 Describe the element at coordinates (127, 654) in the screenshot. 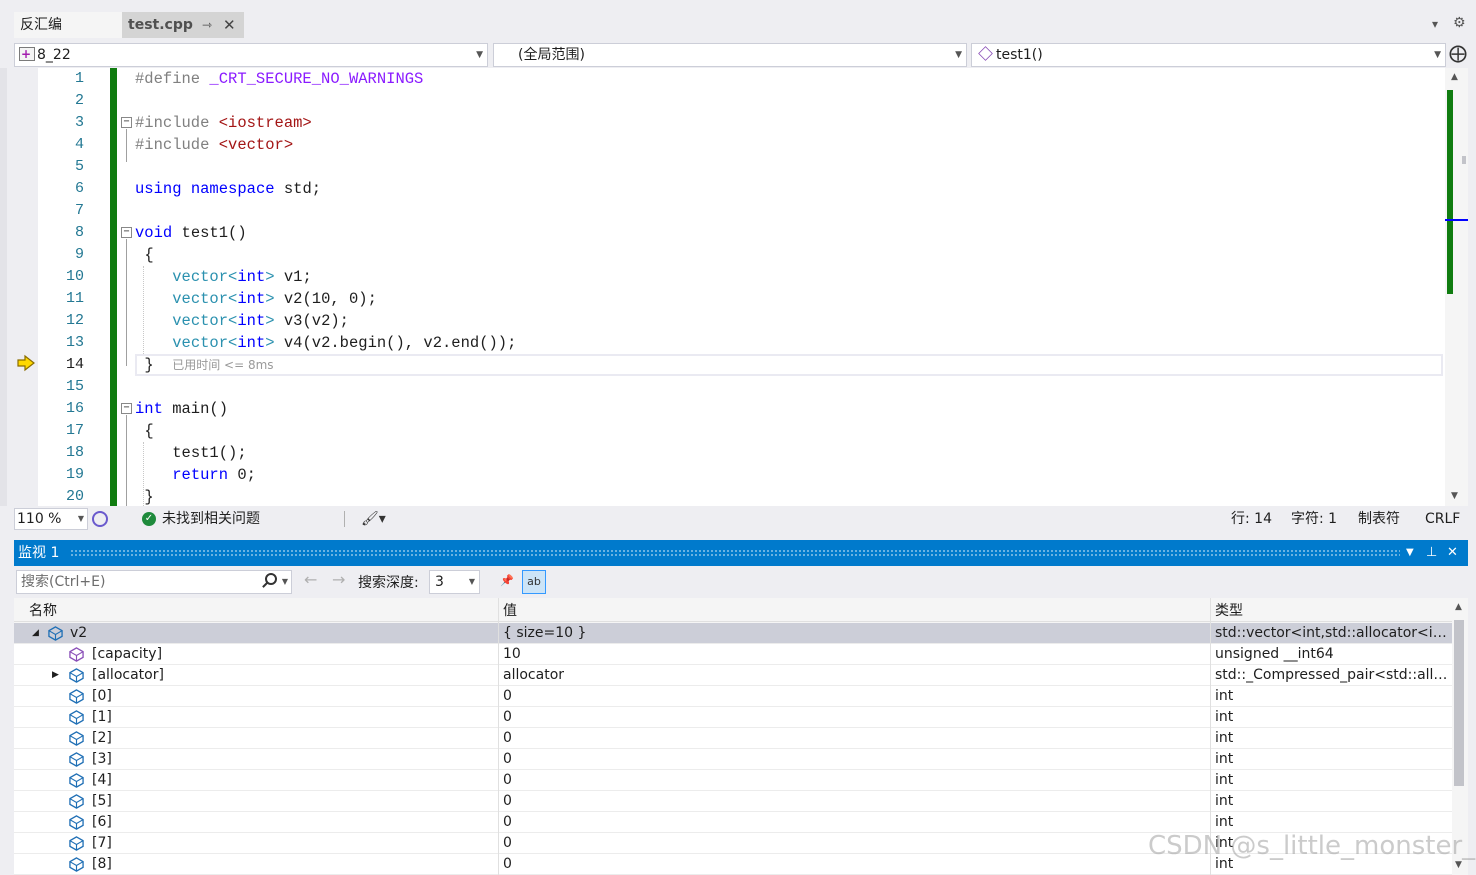

I see `watch-row-name: [capacity]` at that location.